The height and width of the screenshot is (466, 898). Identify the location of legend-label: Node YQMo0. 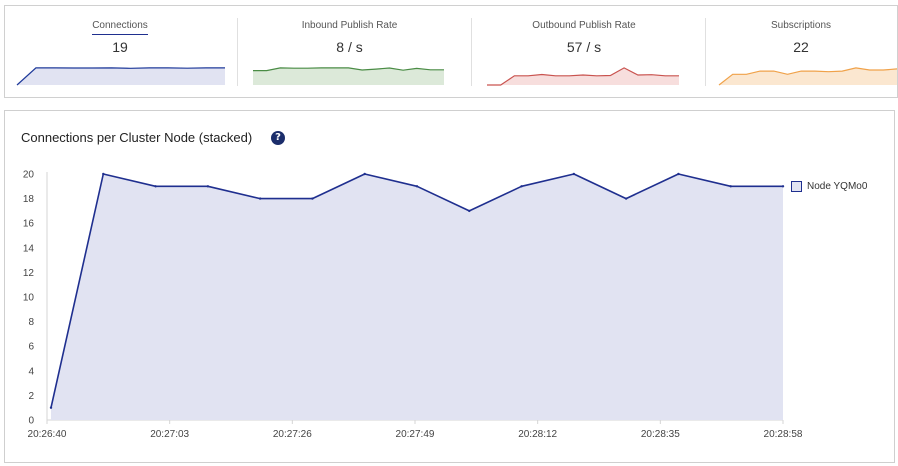
(837, 186).